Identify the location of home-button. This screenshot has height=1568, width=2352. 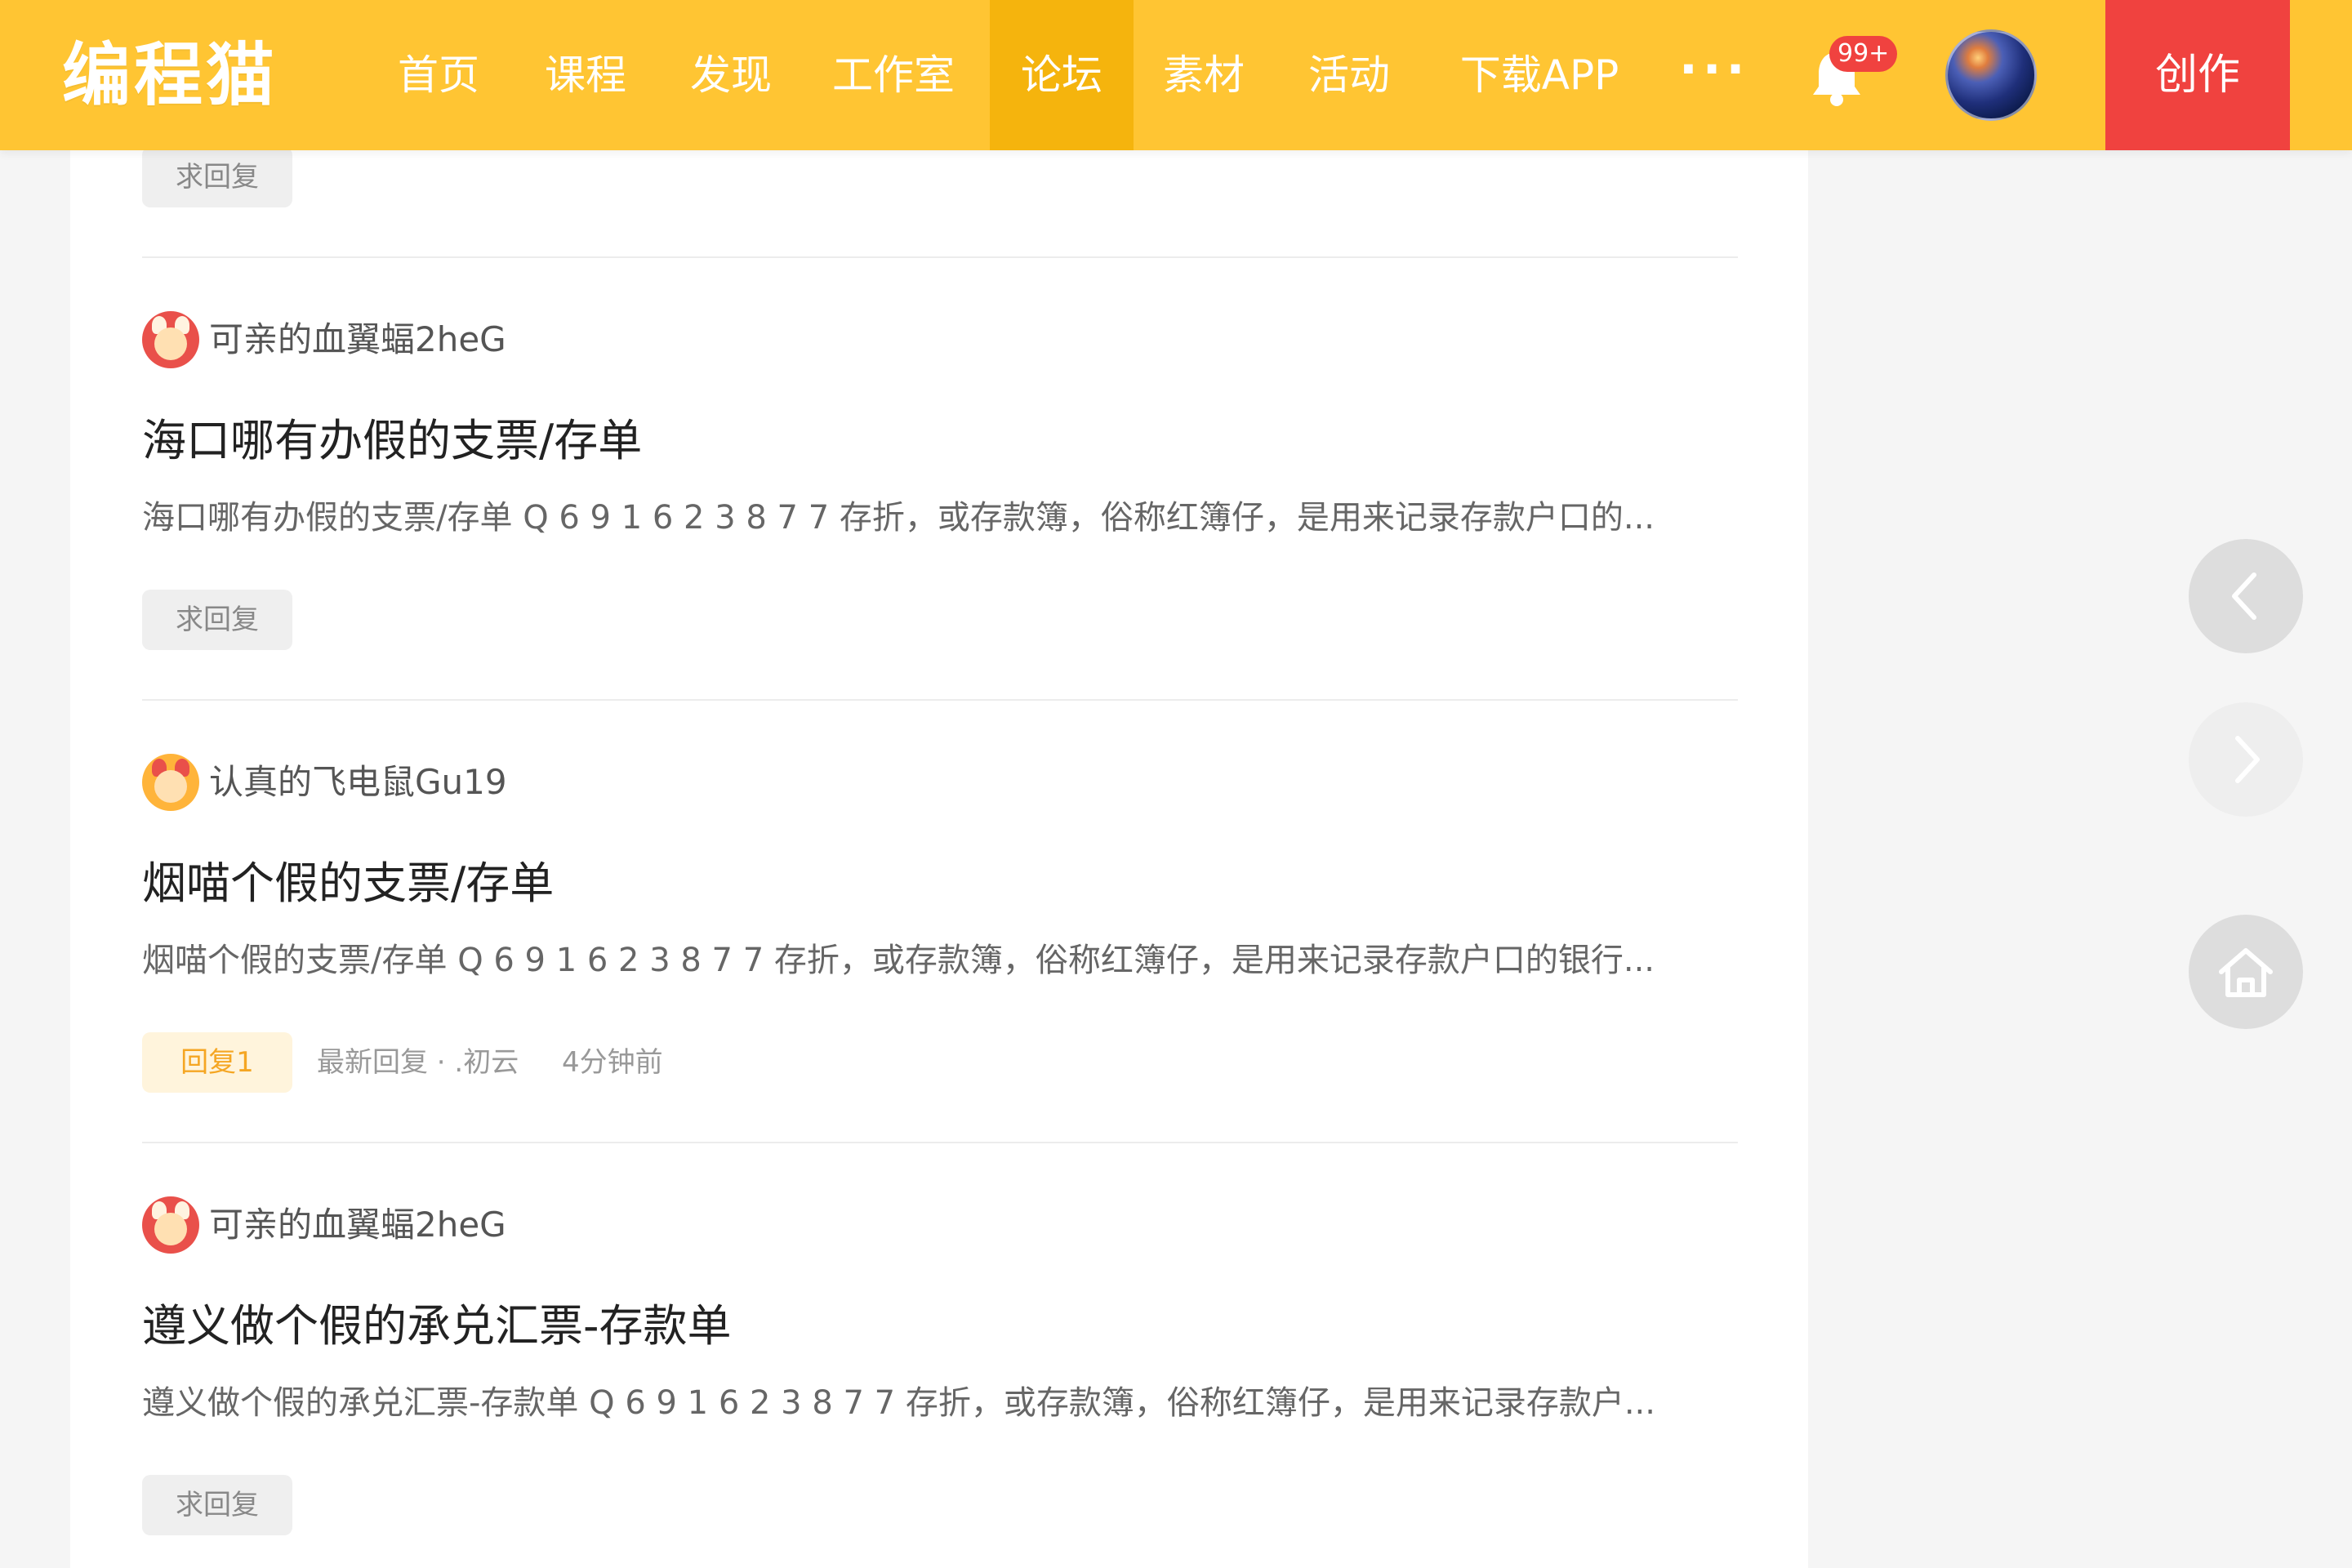
(2246, 972).